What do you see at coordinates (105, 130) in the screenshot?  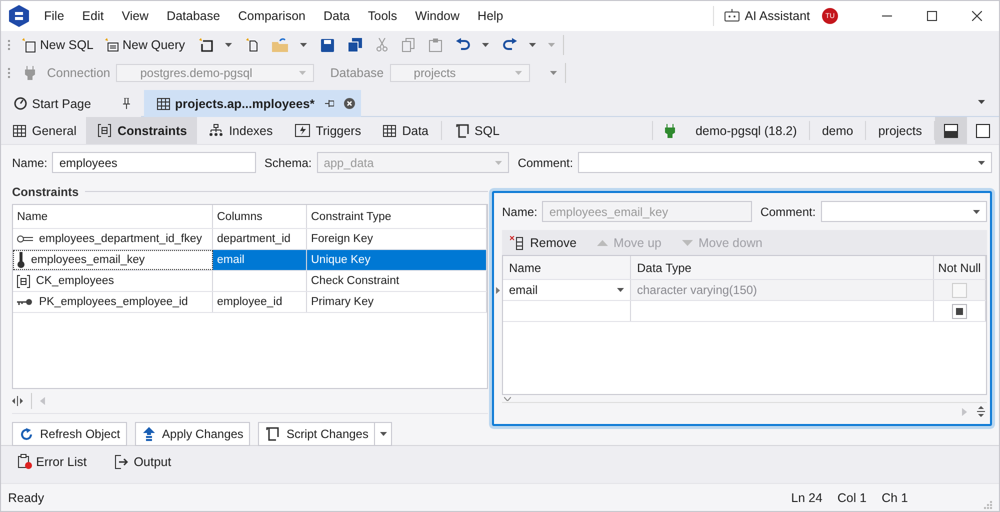 I see `bracket-list-icon` at bounding box center [105, 130].